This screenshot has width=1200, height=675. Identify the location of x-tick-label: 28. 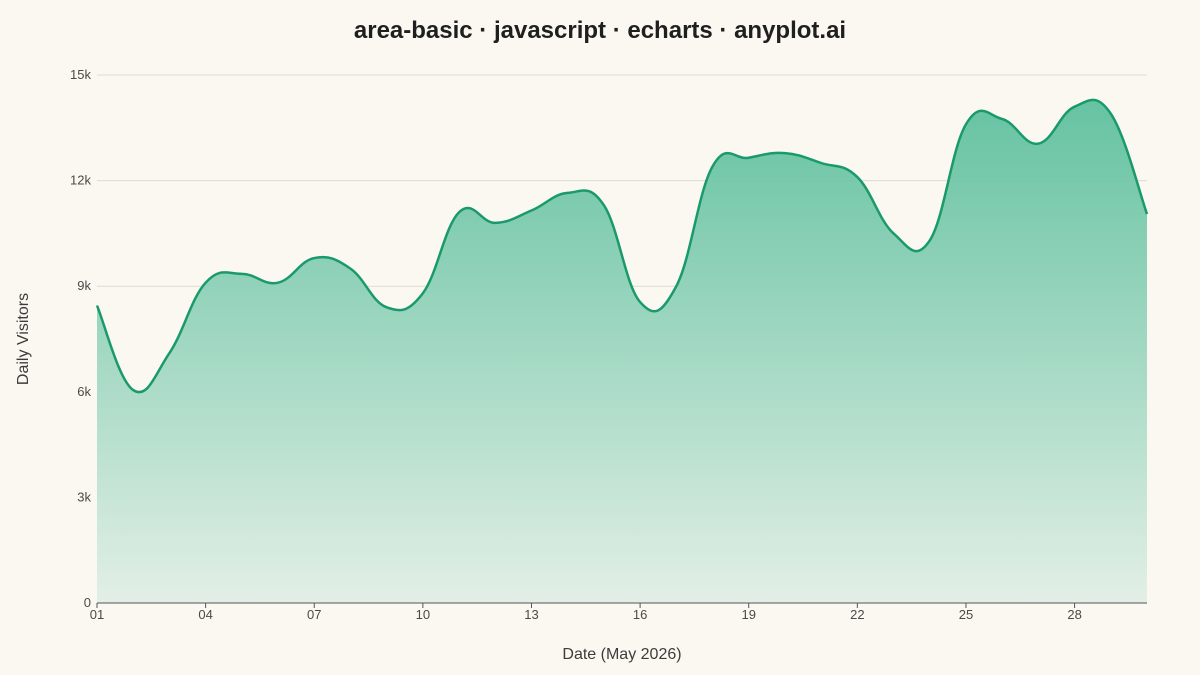
(1074, 614).